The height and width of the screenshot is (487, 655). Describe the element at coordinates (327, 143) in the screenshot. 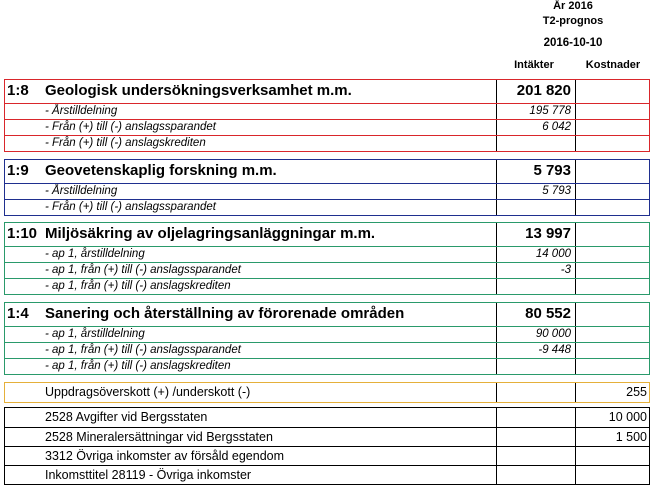

I see `table-row: - Från (+) till (-) anslagskrediten` at that location.